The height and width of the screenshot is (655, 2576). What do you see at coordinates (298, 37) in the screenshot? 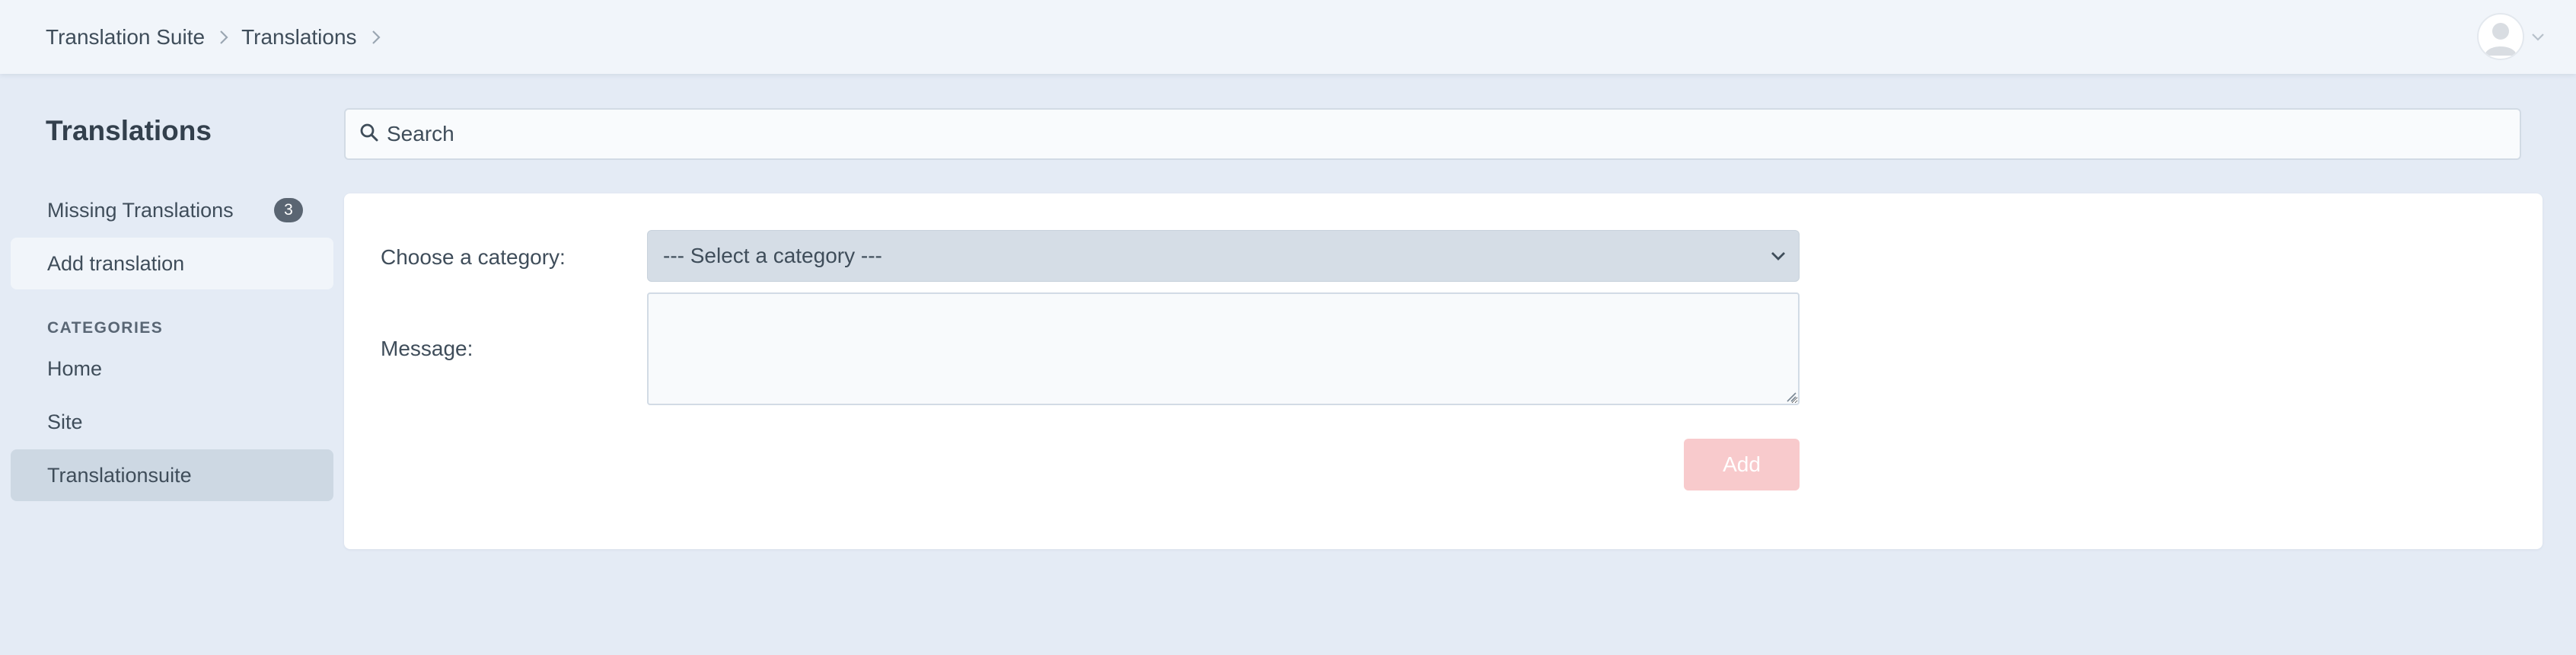
I see `breadcrumb-item-translations: Translations` at bounding box center [298, 37].